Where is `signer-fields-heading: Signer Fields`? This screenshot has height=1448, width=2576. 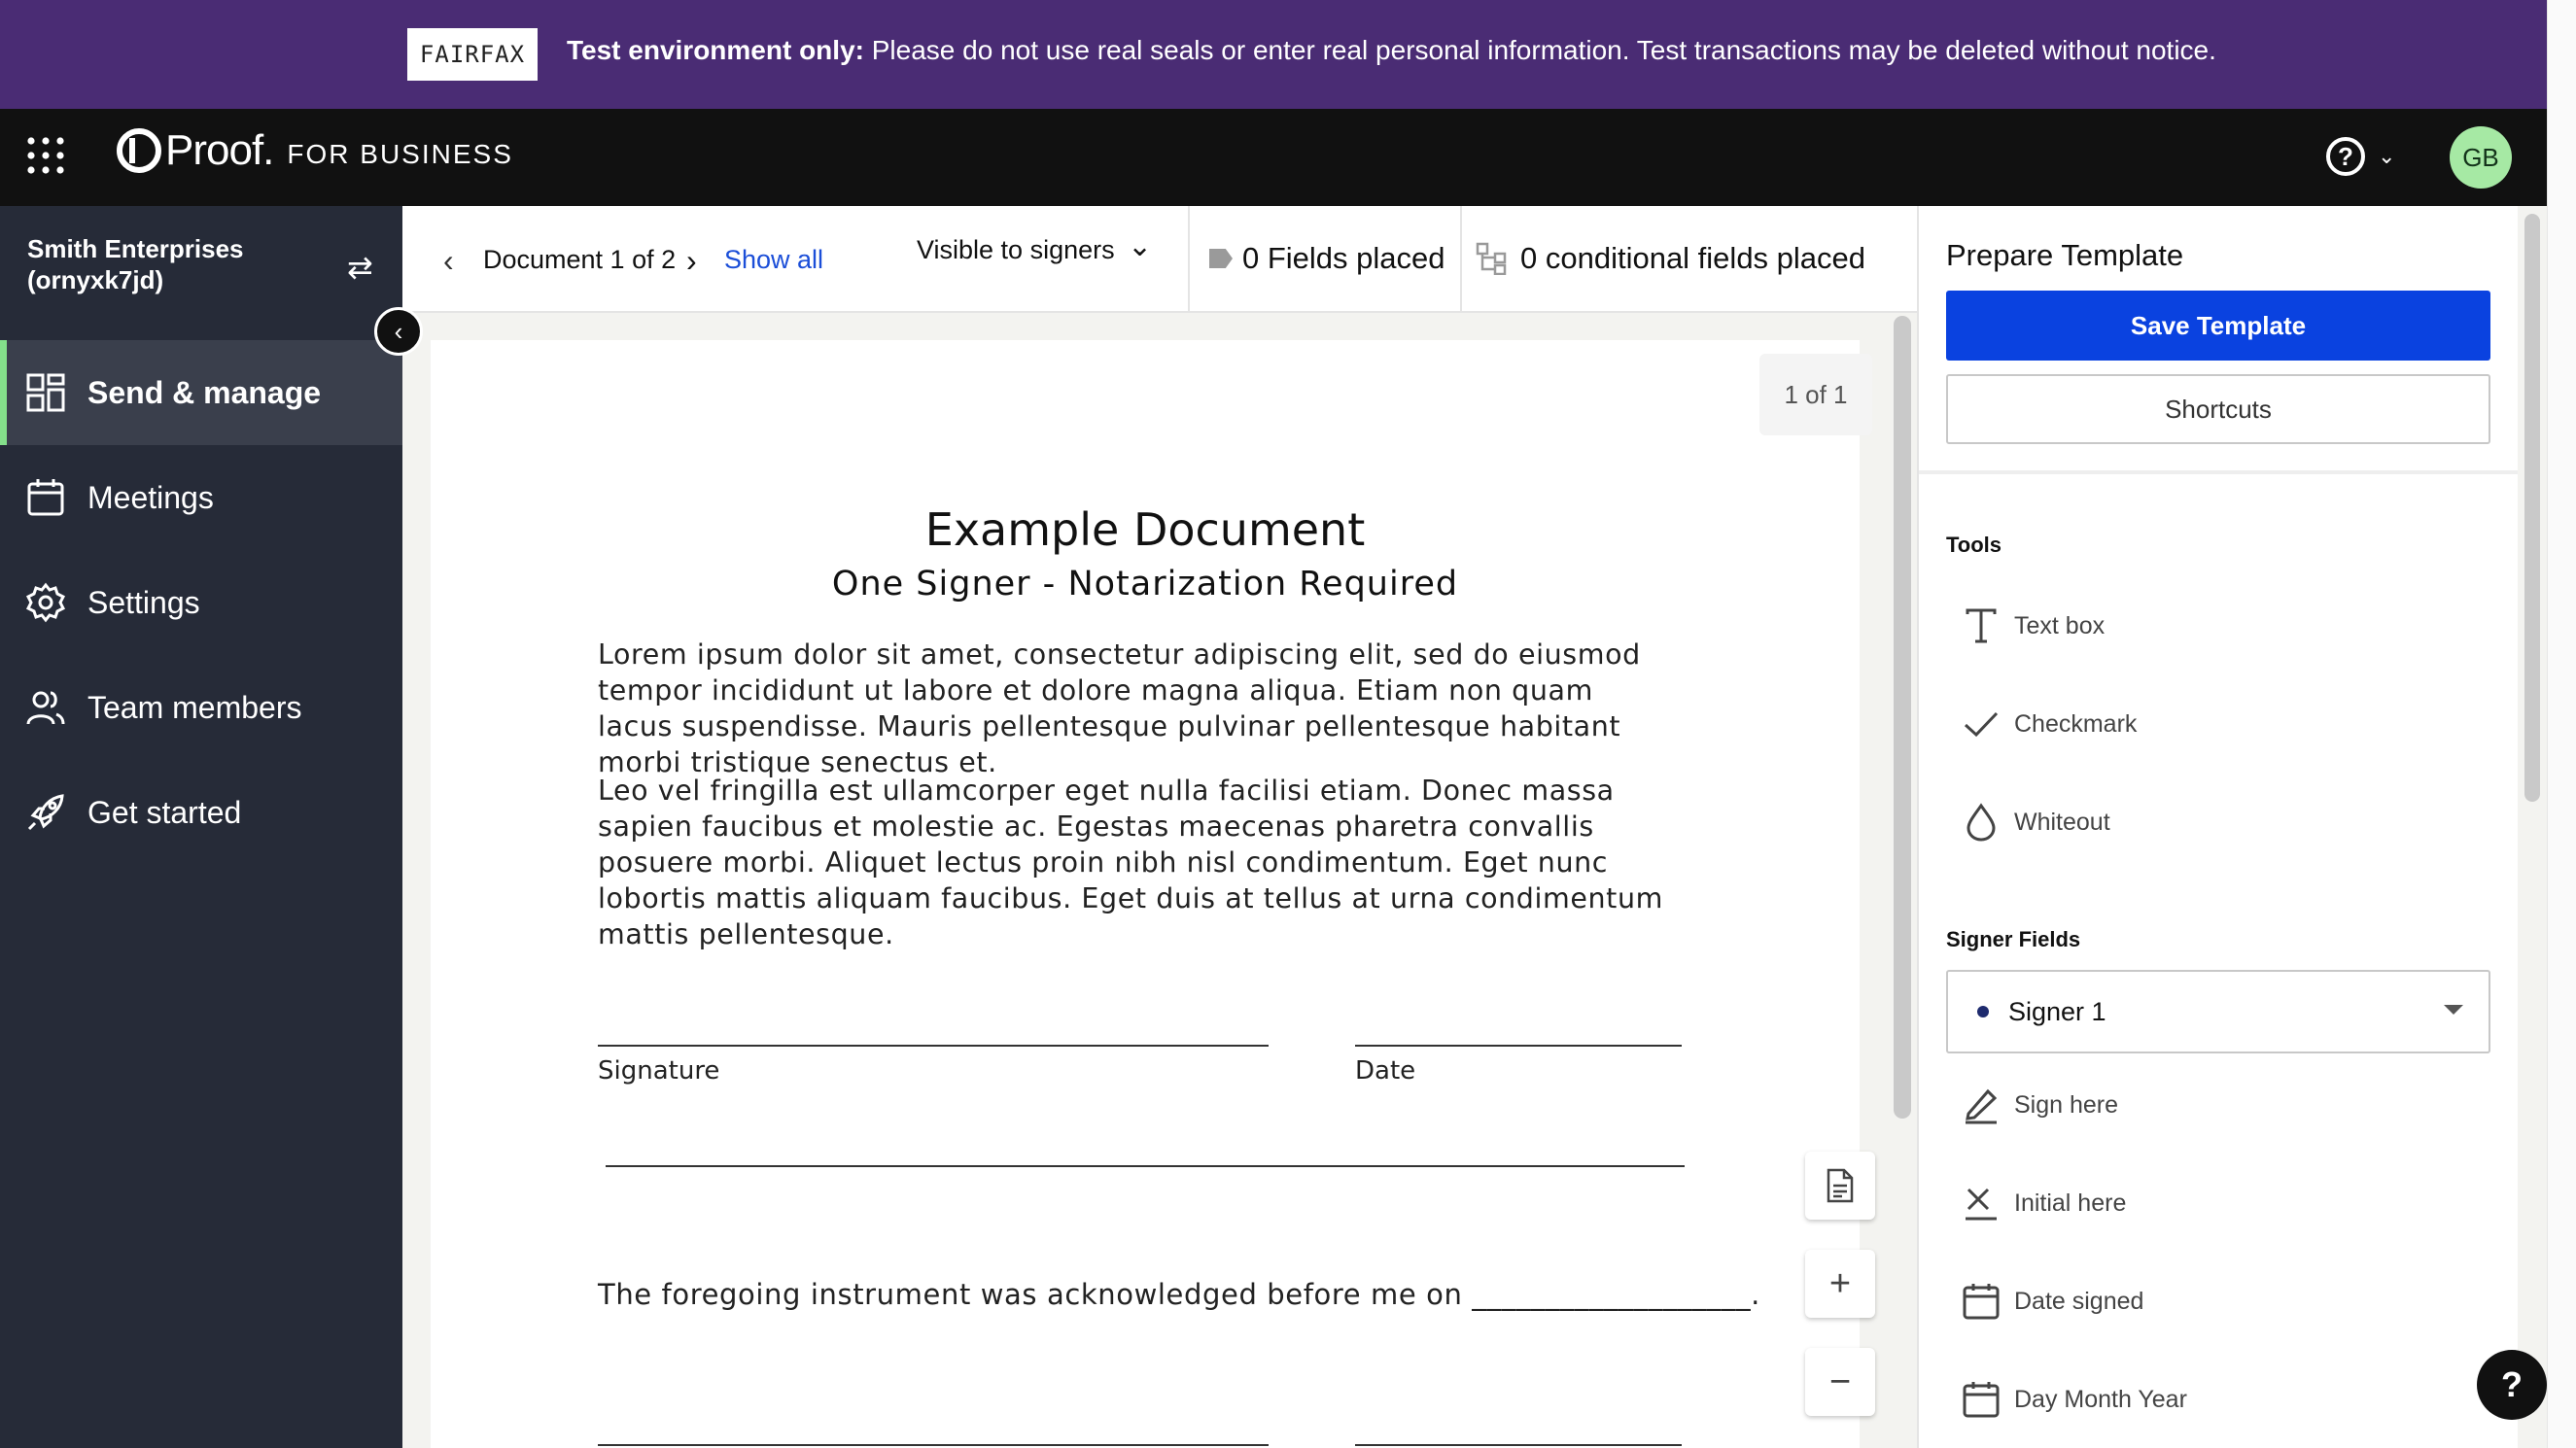
signer-fields-heading: Signer Fields is located at coordinates (2013, 939).